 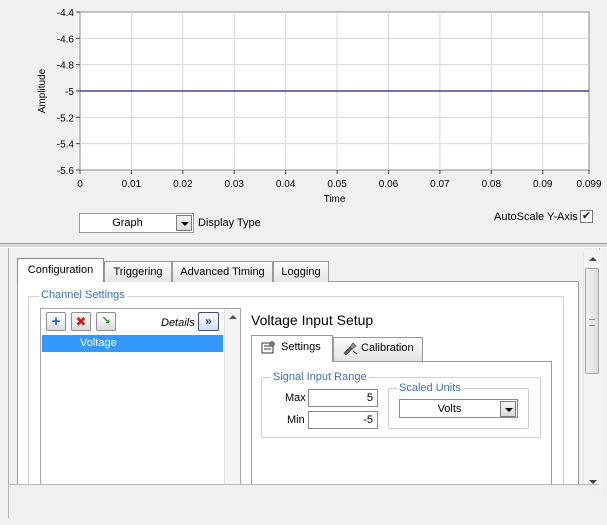 What do you see at coordinates (127, 223) in the screenshot?
I see `display-type-value: Graph` at bounding box center [127, 223].